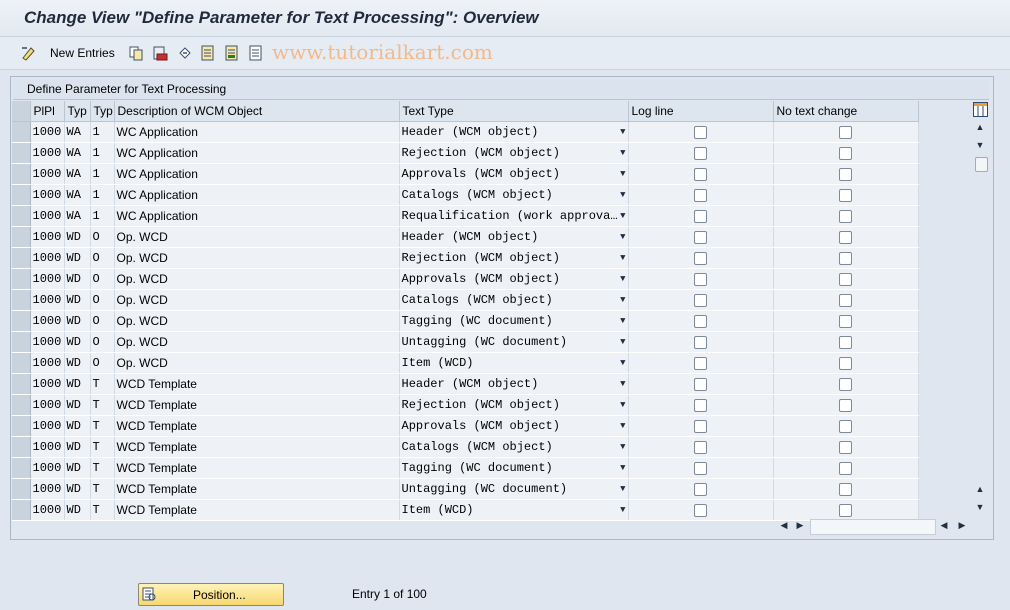  I want to click on select-block-icon, so click(232, 53).